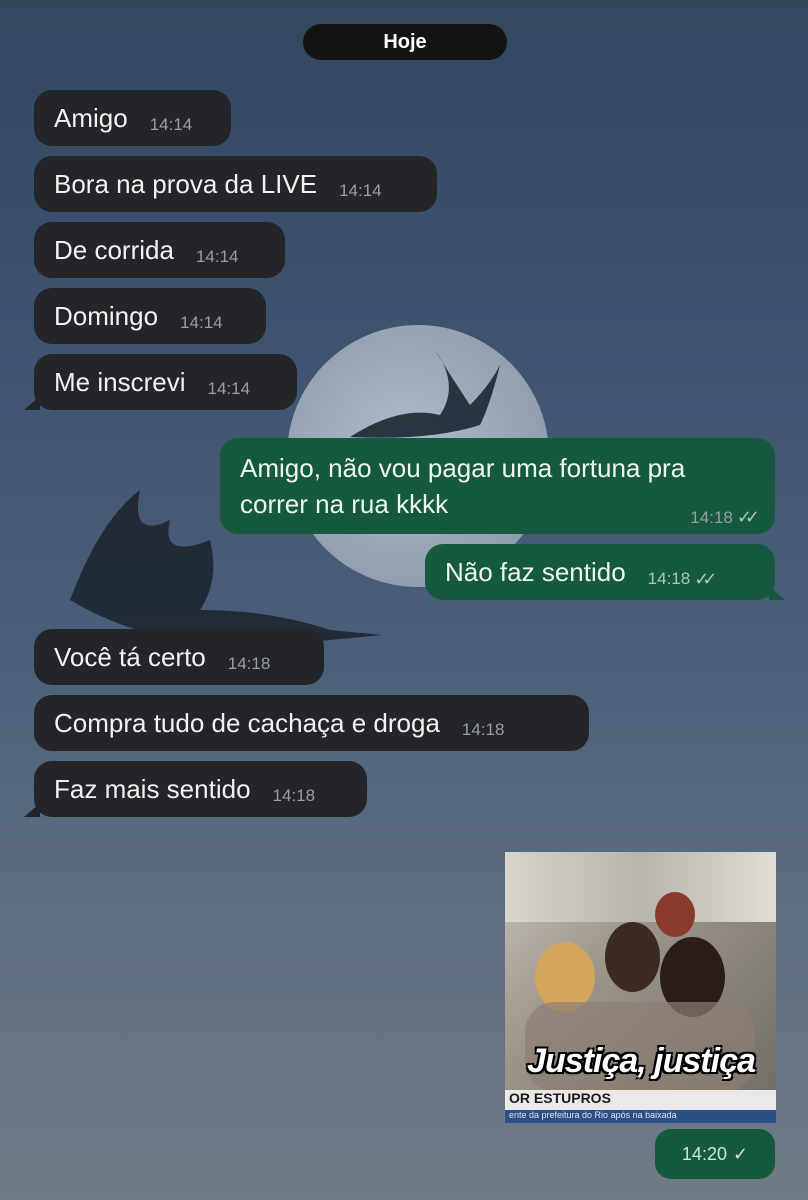 This screenshot has width=808, height=1200. I want to click on message-incoming: Domingo 14:14, so click(150, 316).